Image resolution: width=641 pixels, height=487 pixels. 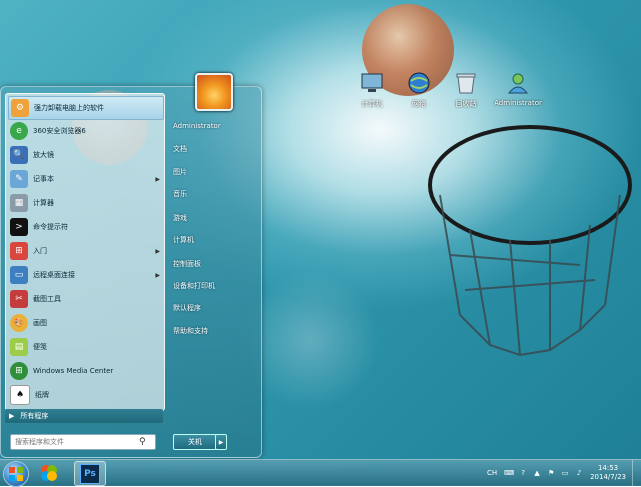 I want to click on clock-time: 14:53, so click(x=608, y=468).